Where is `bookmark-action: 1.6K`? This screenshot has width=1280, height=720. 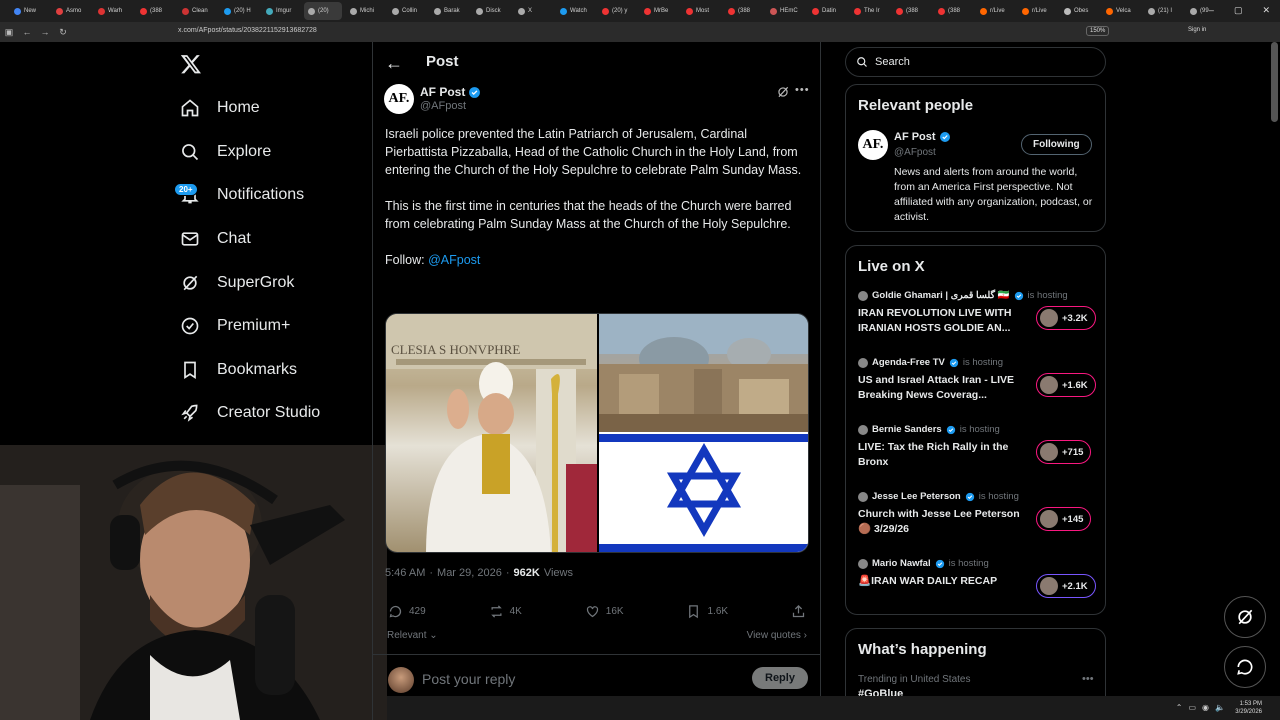
bookmark-action: 1.6K is located at coordinates (707, 611).